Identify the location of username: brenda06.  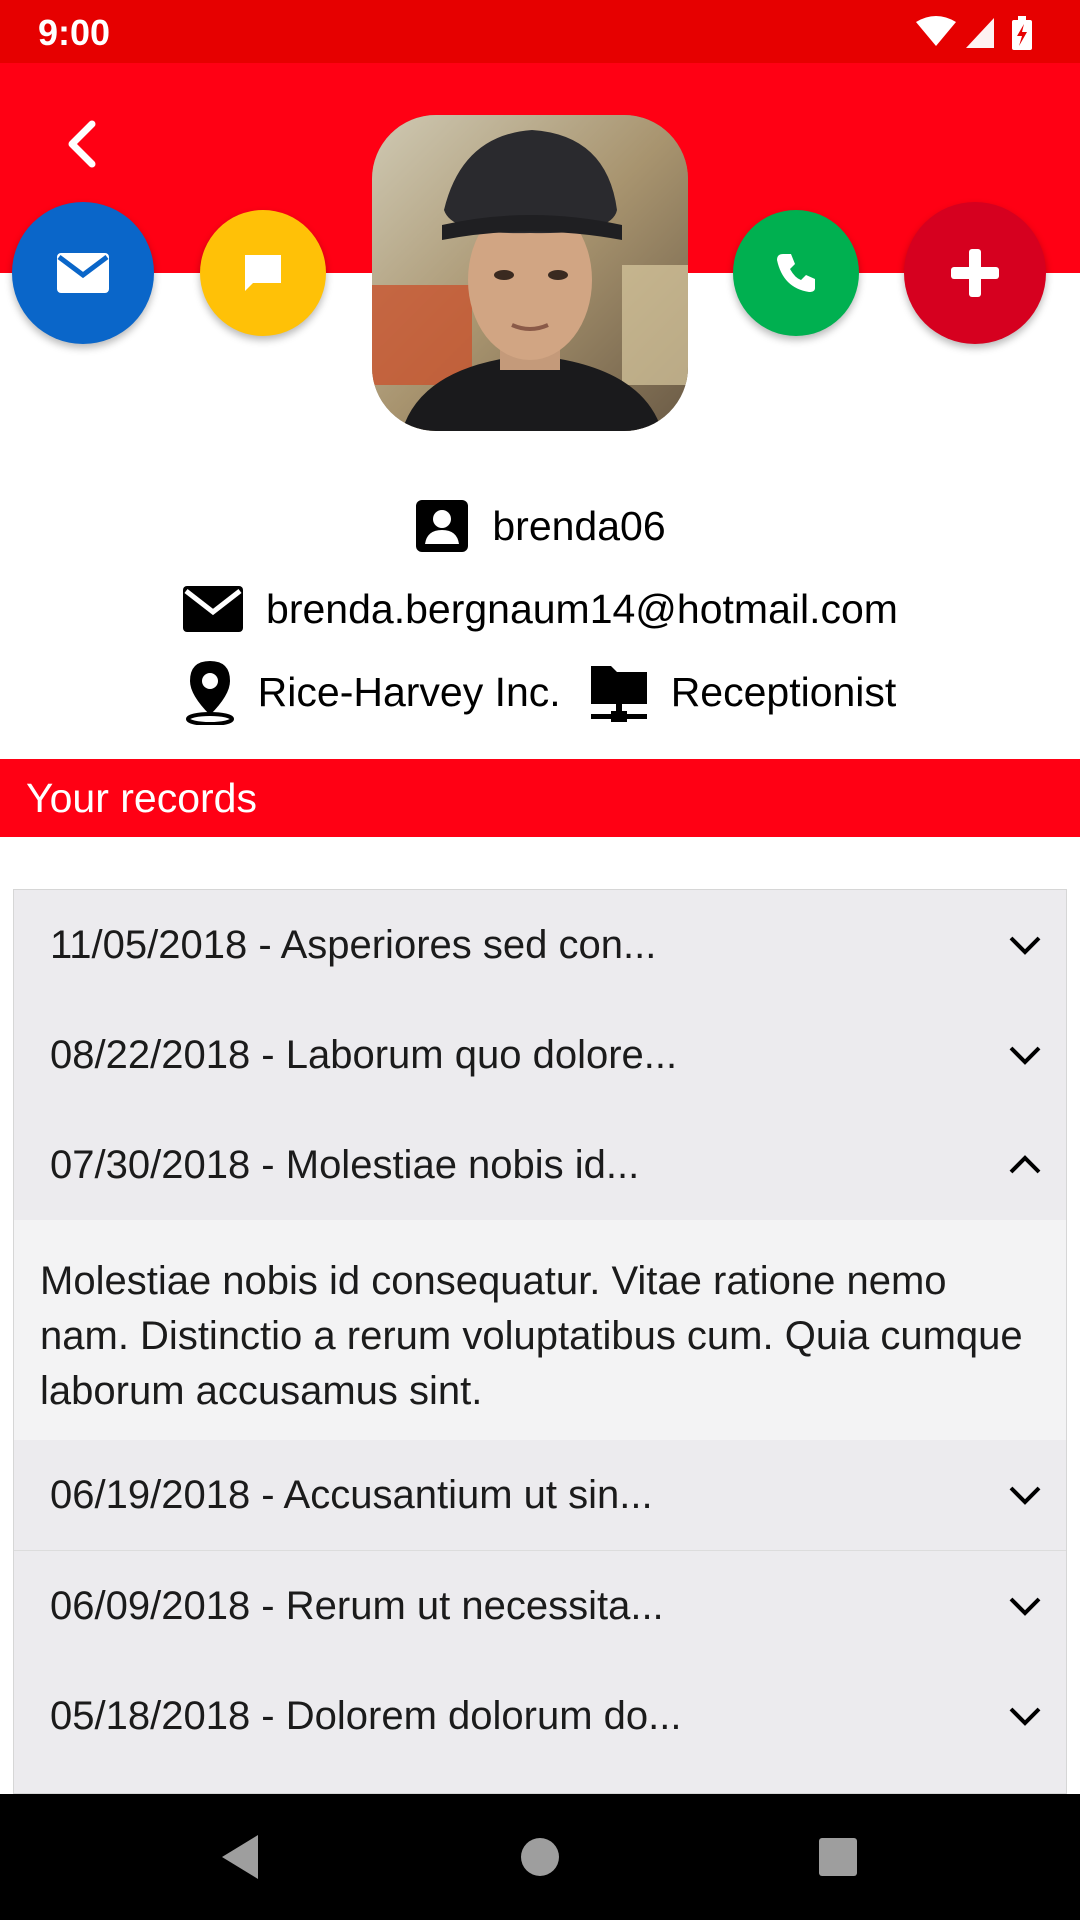
(579, 525).